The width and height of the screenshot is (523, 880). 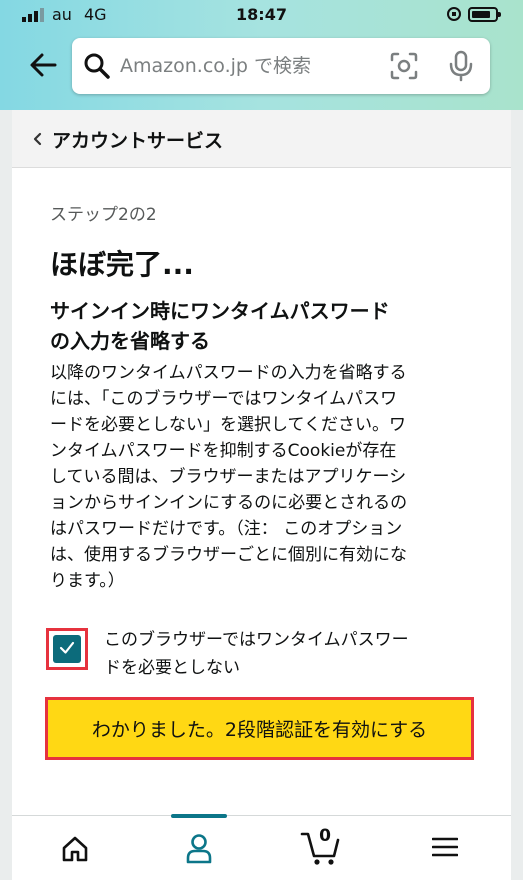 I want to click on section-heading-line: サインイン時にワンタイムパスワード, so click(x=220, y=311).